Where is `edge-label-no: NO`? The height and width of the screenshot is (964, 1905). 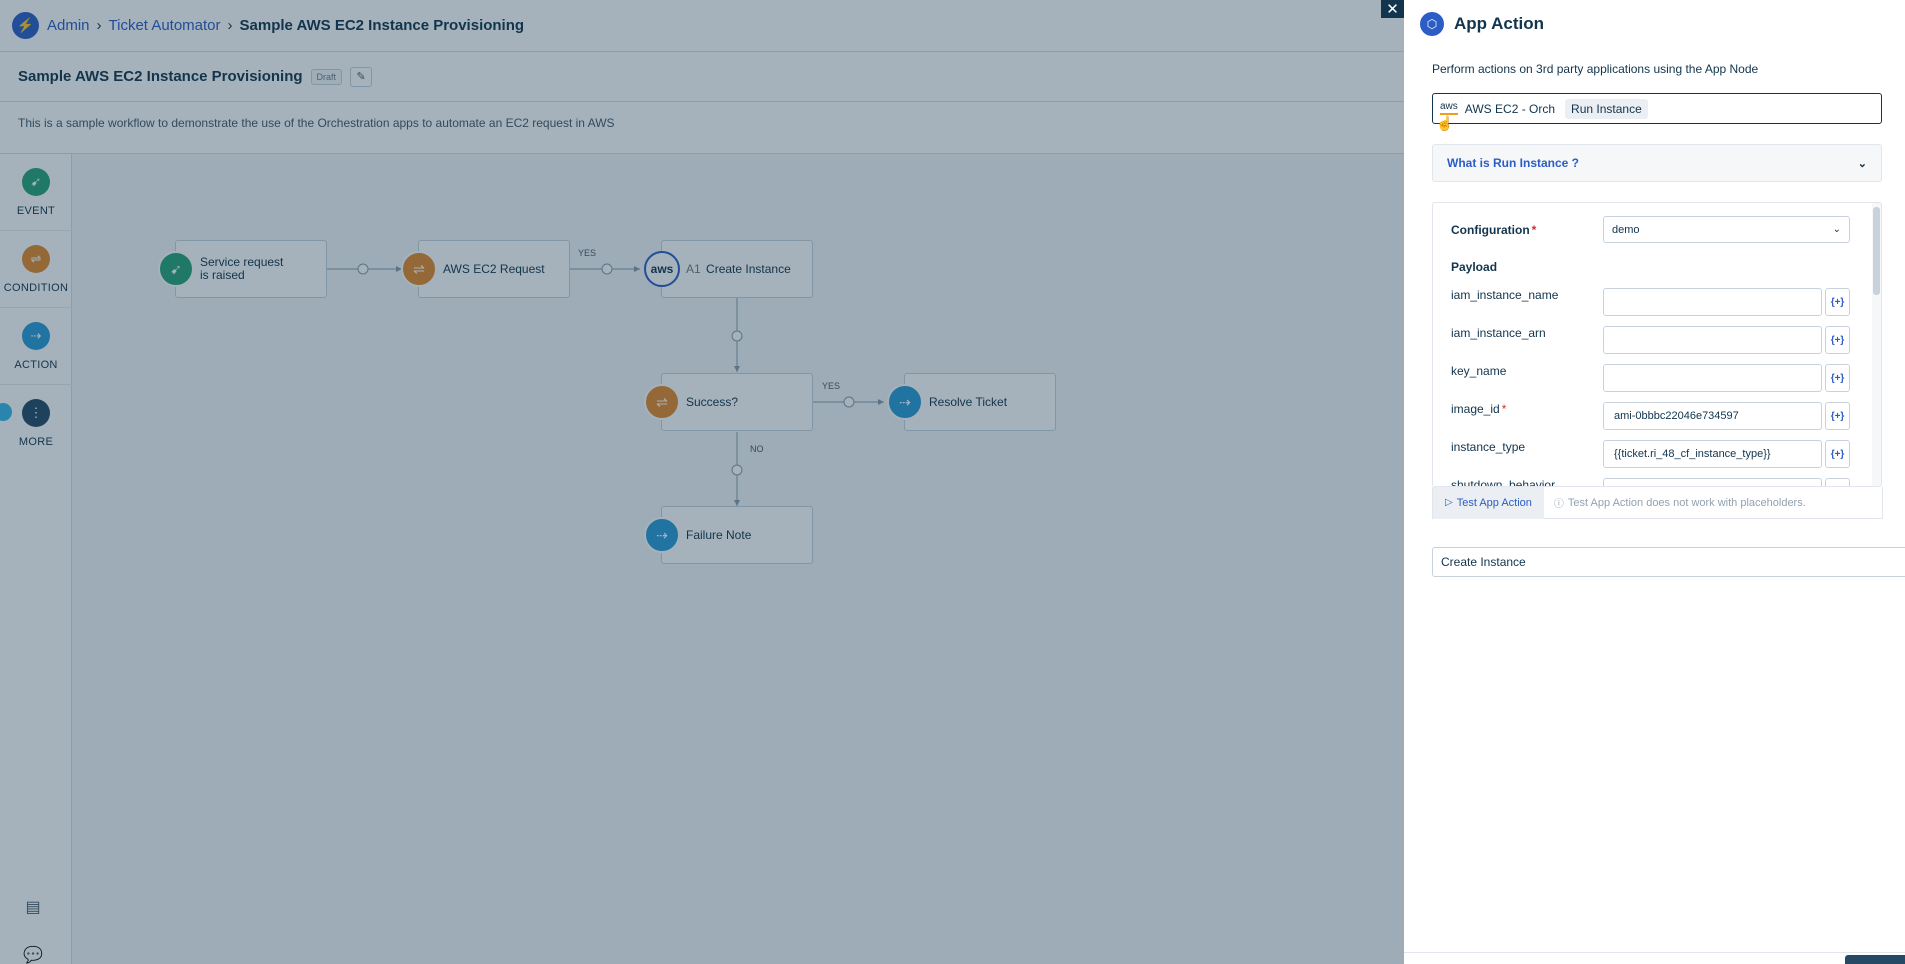
edge-label-no: NO is located at coordinates (757, 449).